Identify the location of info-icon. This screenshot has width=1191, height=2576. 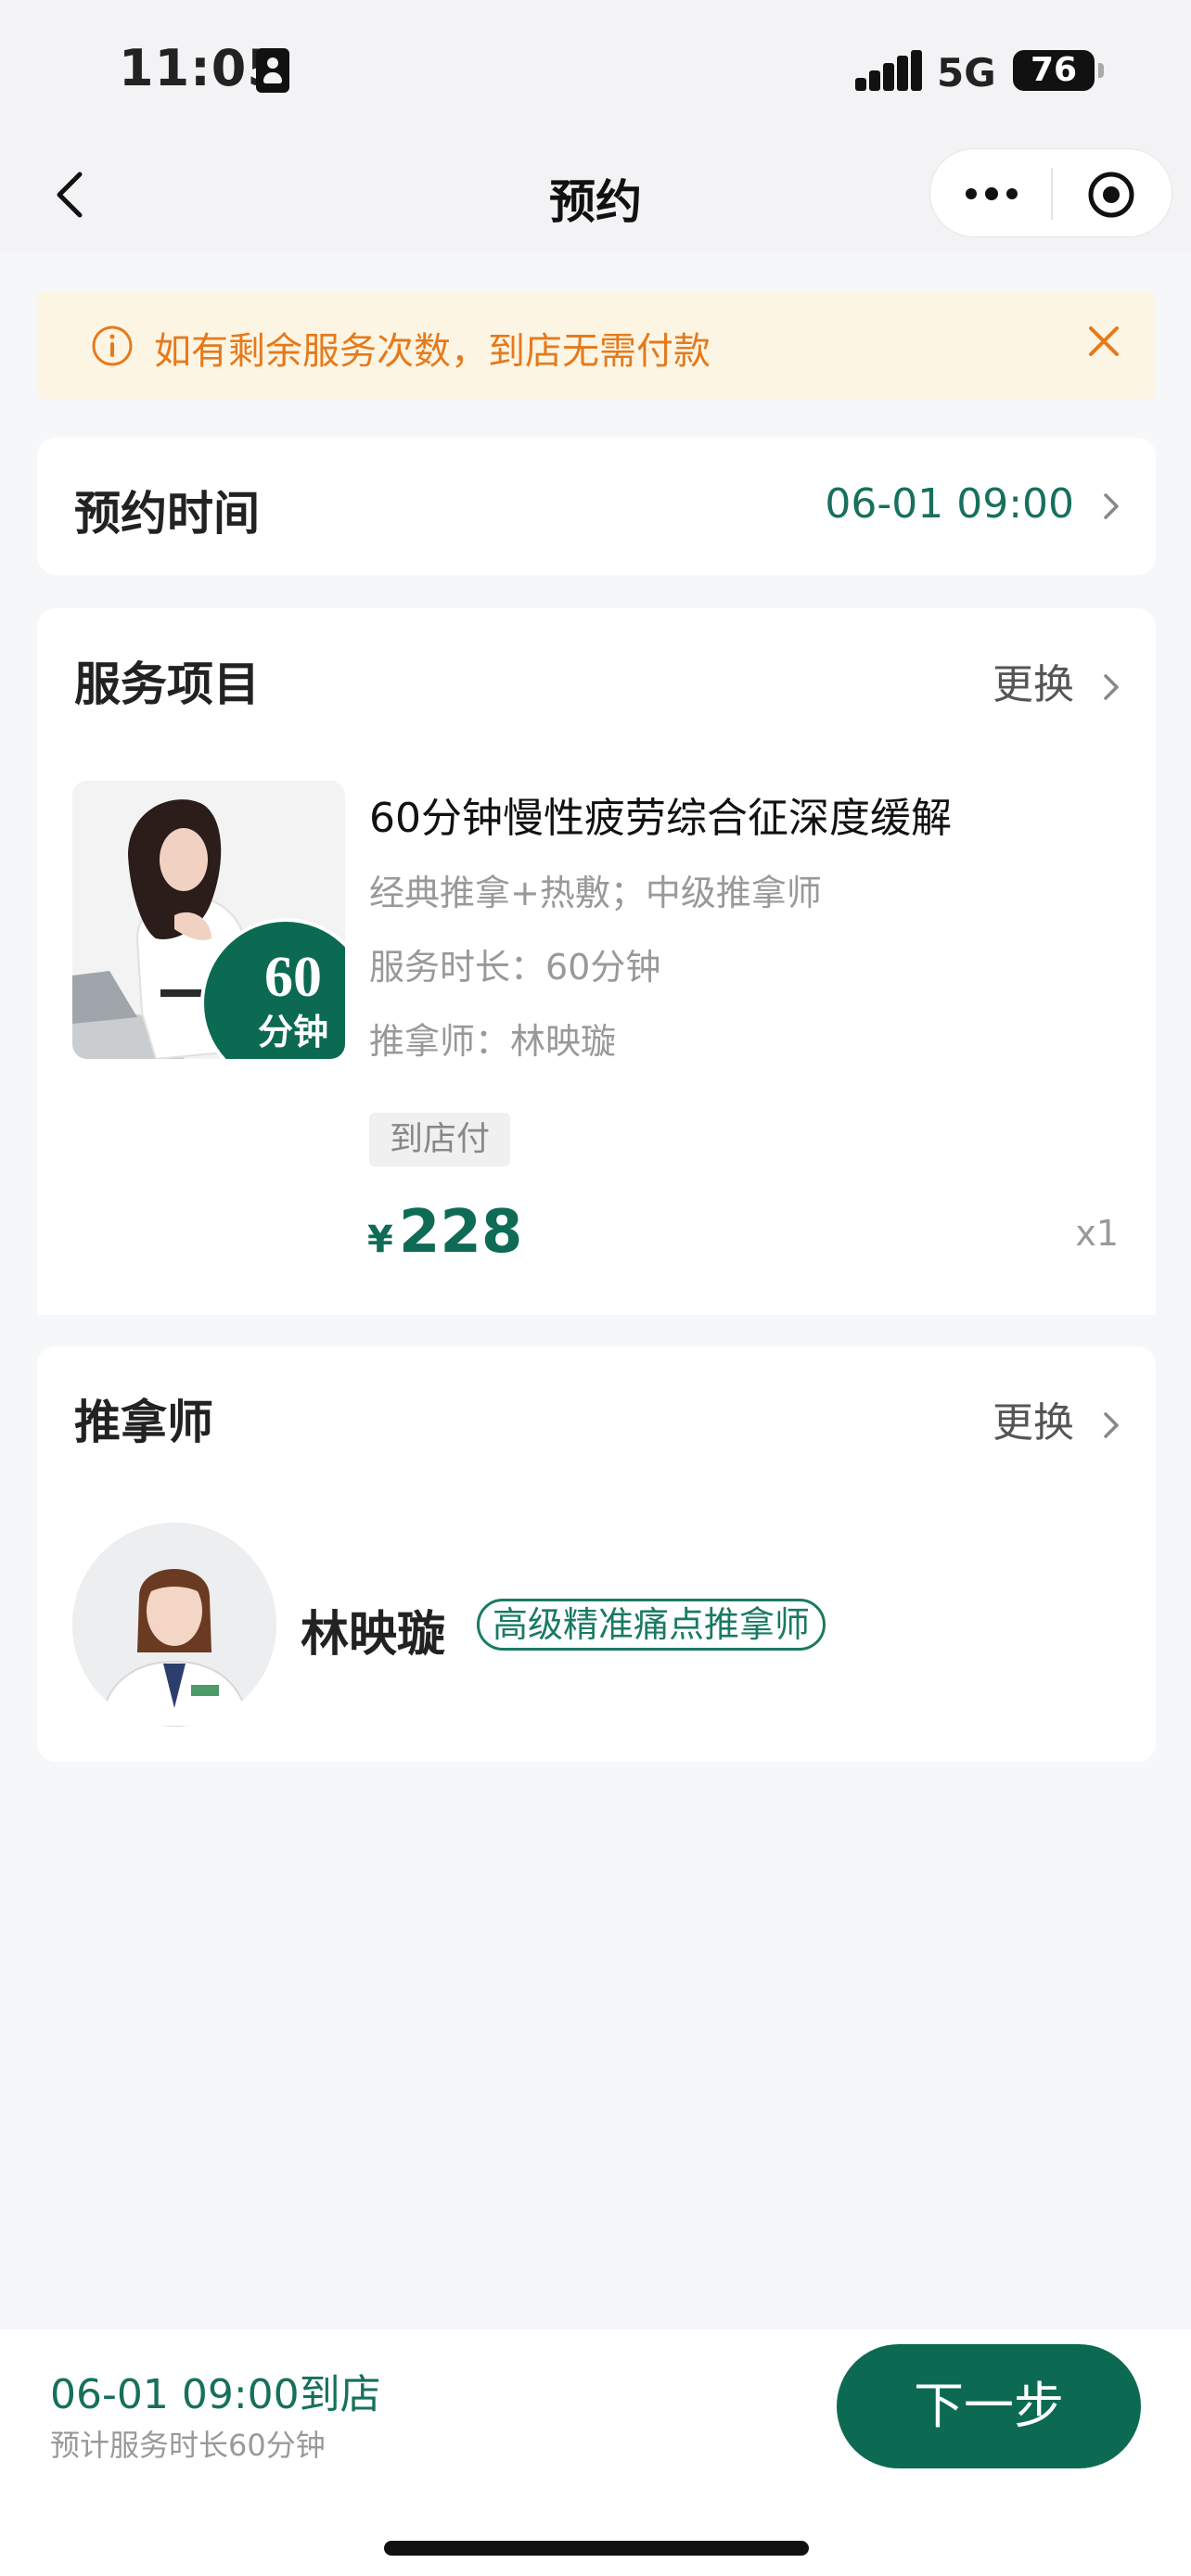
(112, 345).